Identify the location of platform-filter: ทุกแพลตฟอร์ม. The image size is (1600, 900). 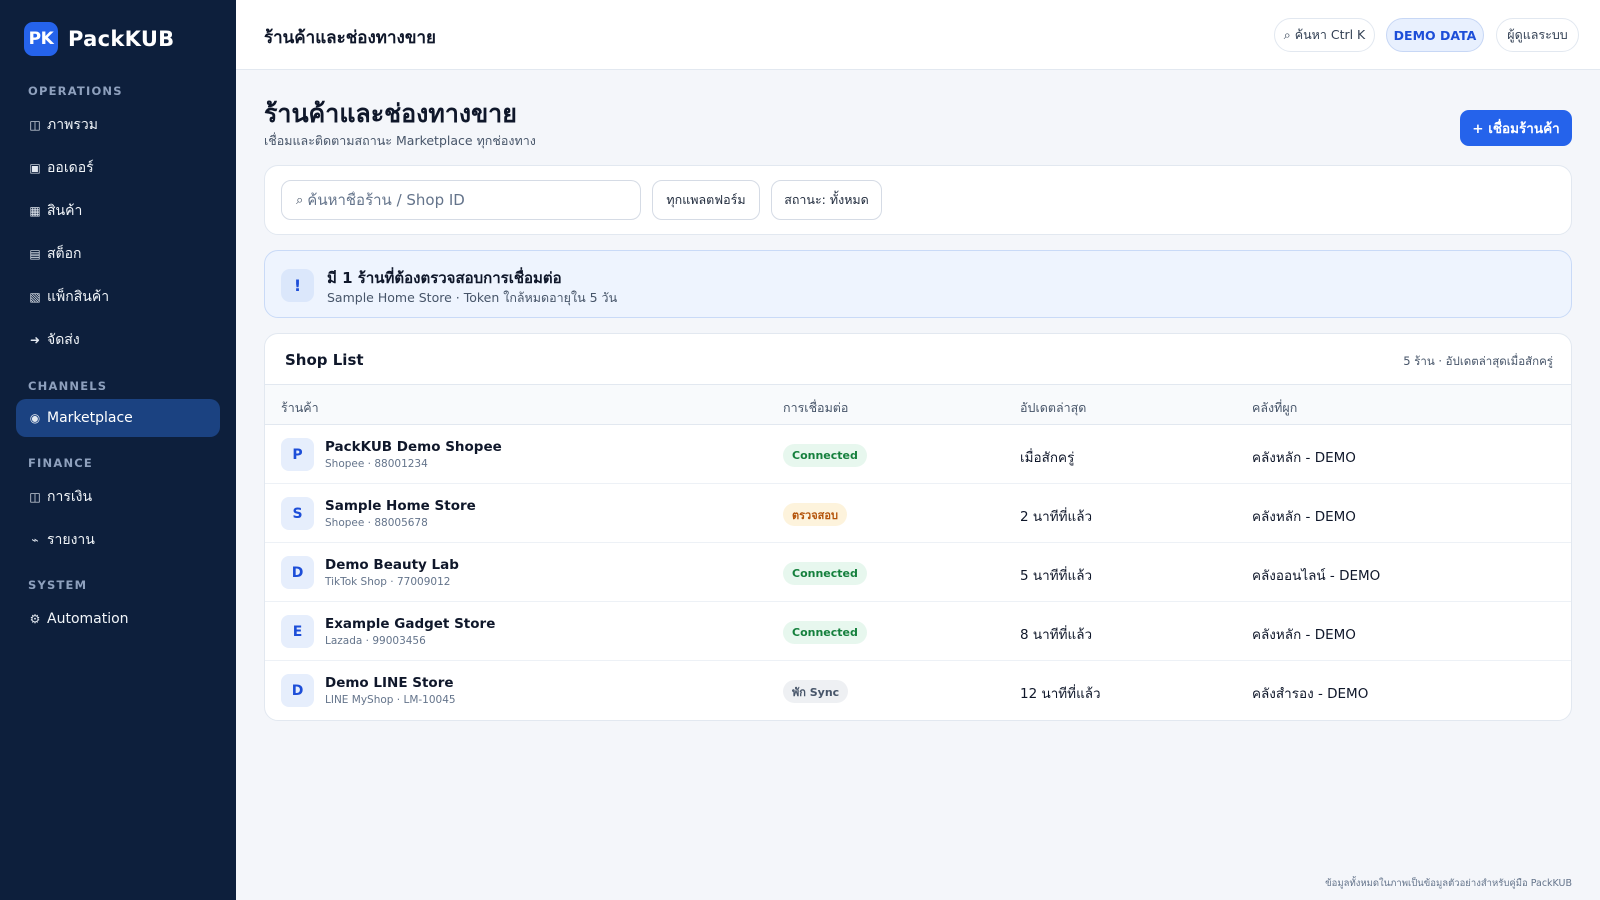
(706, 200).